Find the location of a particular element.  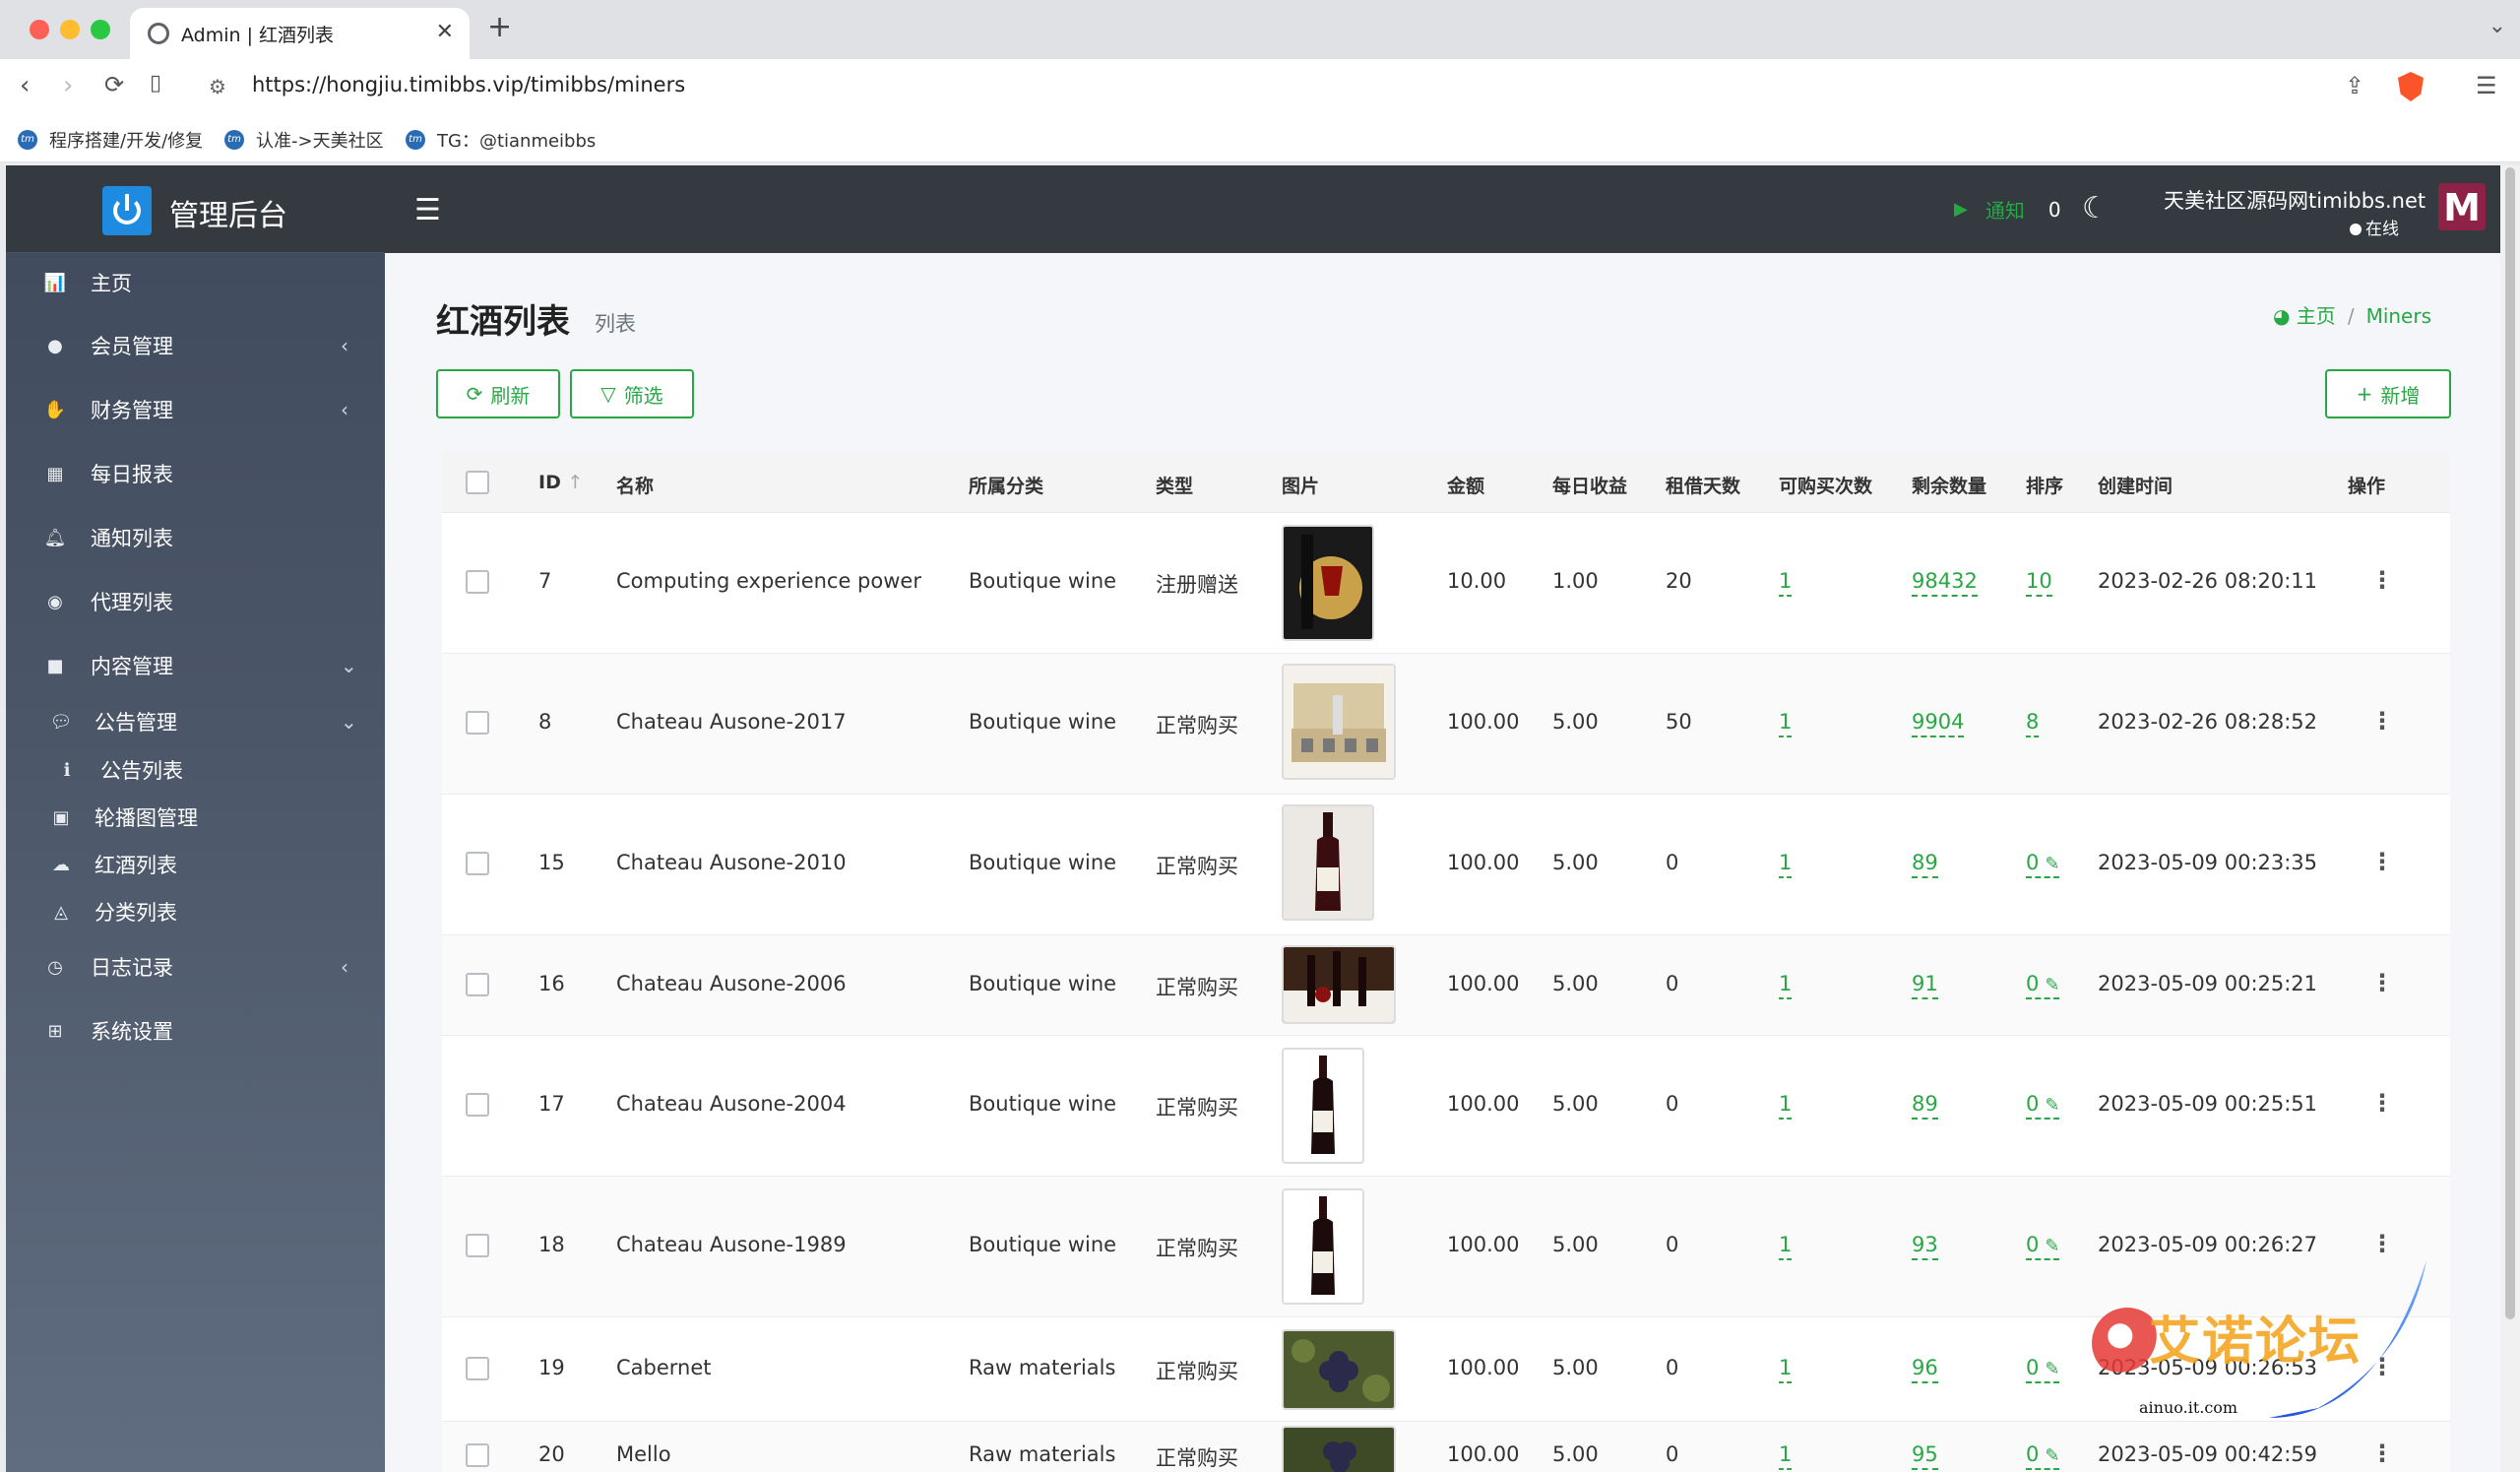

brave-shield-icon is located at coordinates (2411, 86).